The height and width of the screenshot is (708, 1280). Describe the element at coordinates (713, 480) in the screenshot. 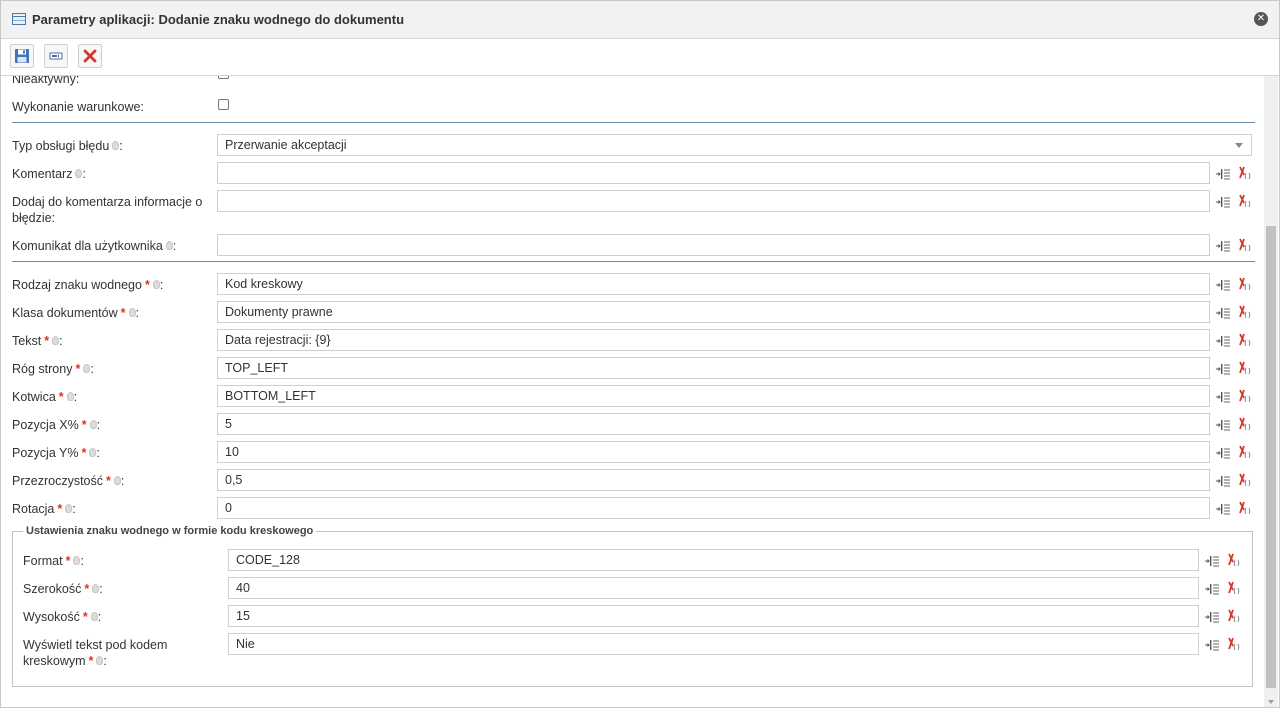

I see `opacity-input: 0,5` at that location.